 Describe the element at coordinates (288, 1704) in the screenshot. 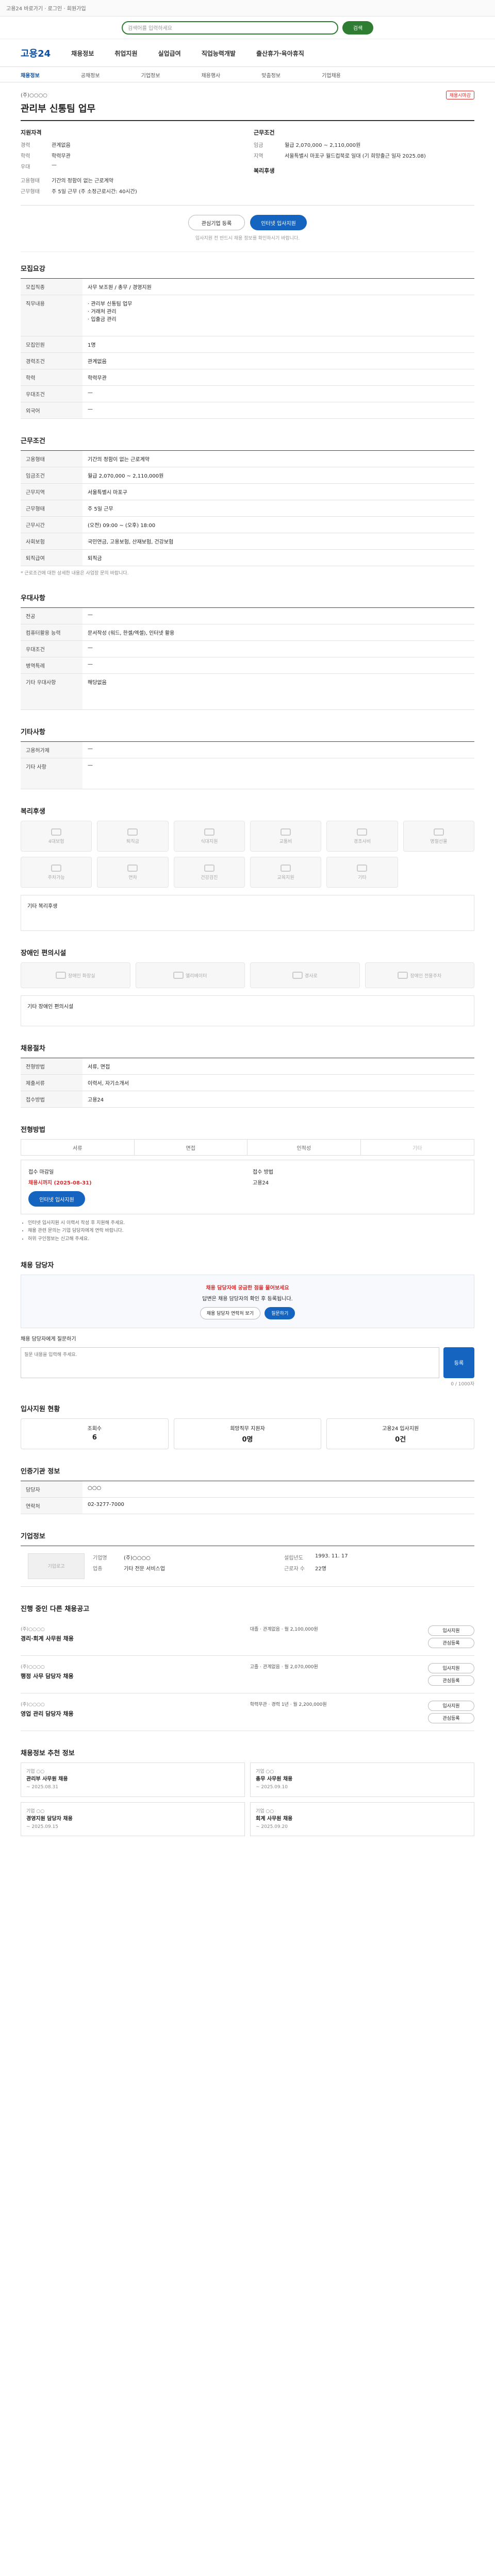

I see `job-meta: 학력무관 · 경력 1년 · 월 2,200,000원` at that location.